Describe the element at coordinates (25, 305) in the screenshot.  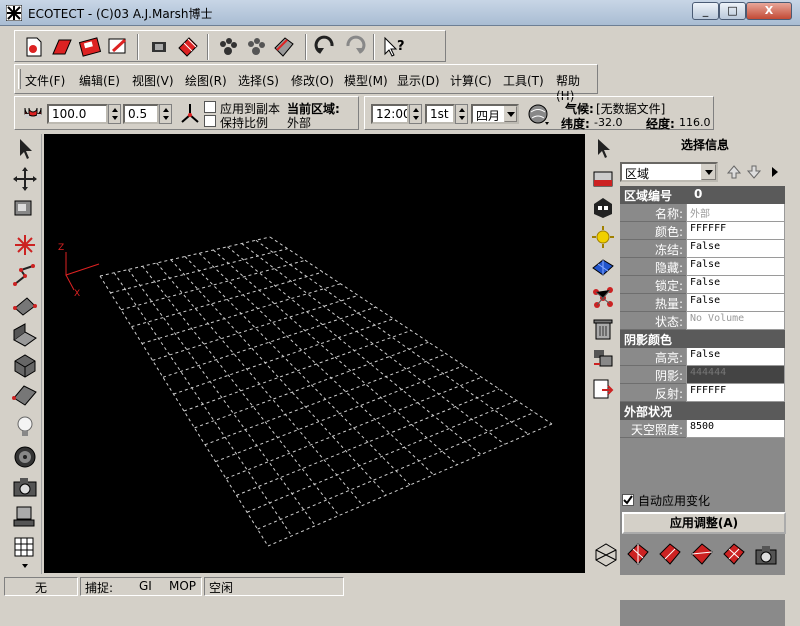
I see `plane-icon` at that location.